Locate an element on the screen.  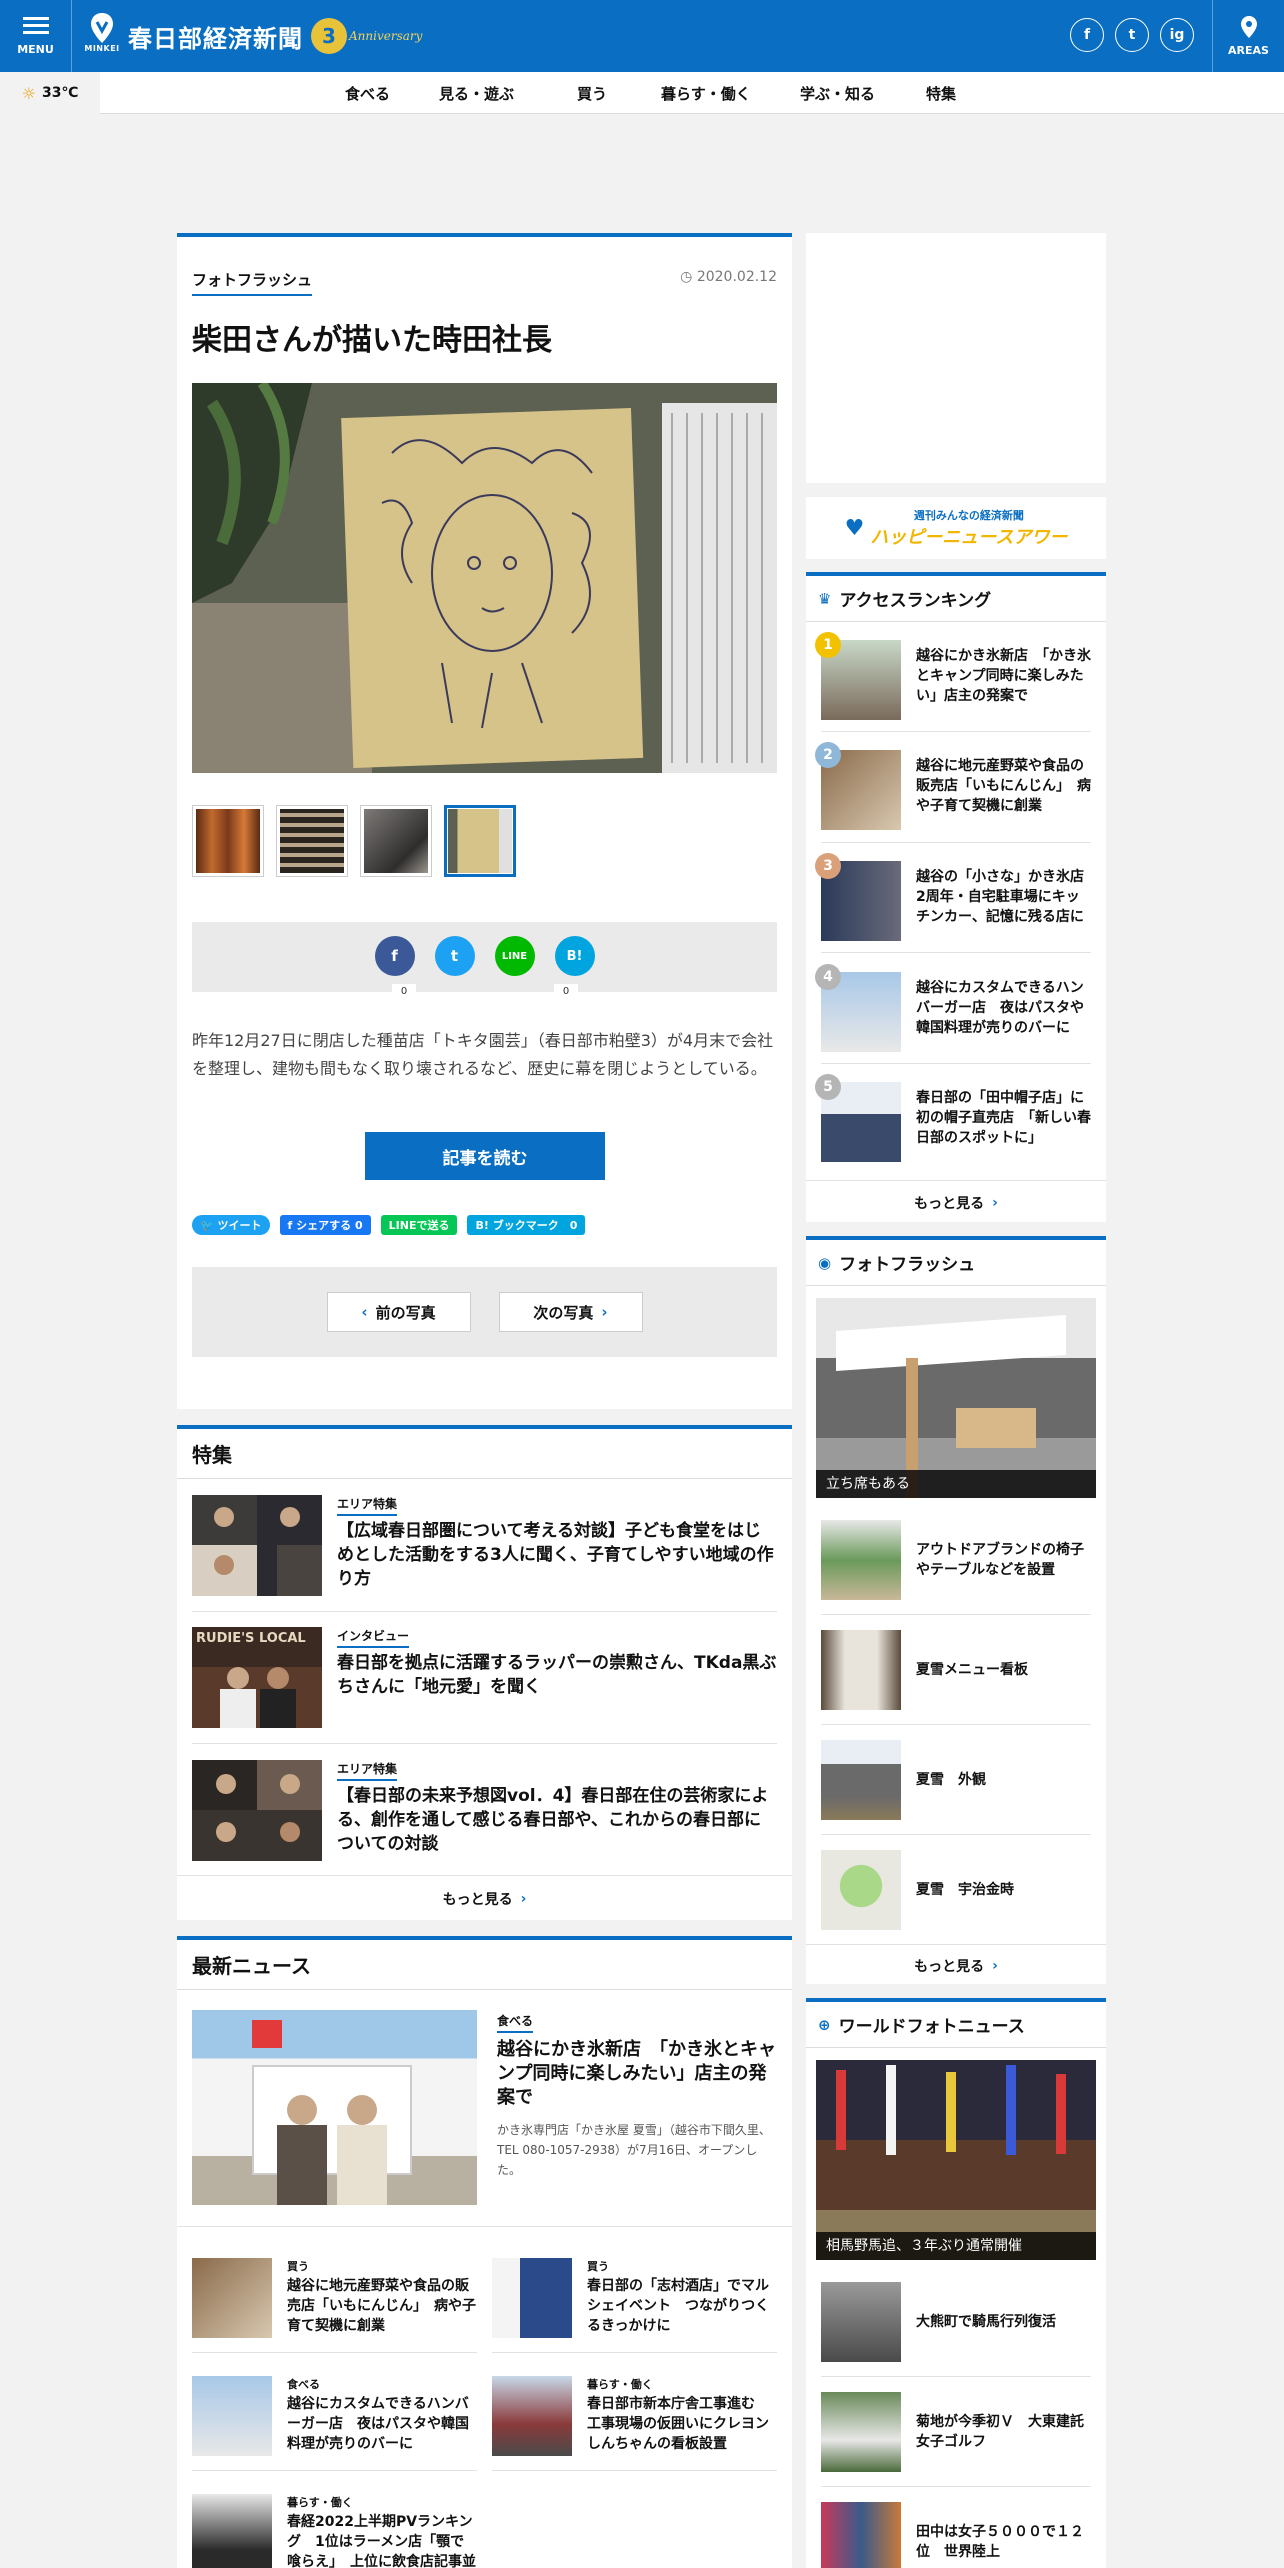
article-meta: フォトフラッシュ ◷ 2020.02.12 is located at coordinates (484, 282).